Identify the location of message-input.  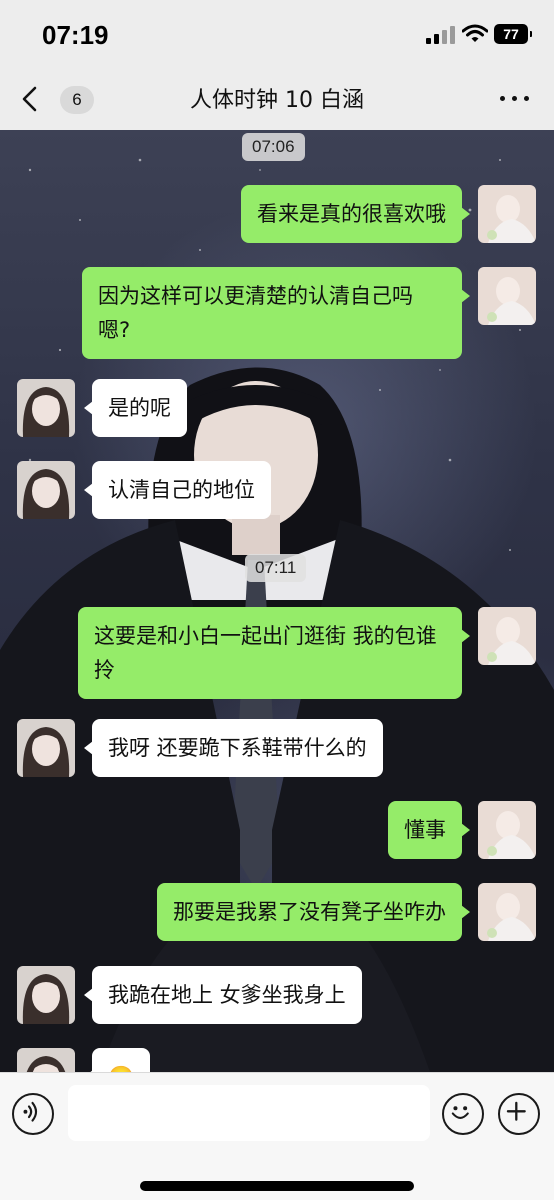
(249, 1113).